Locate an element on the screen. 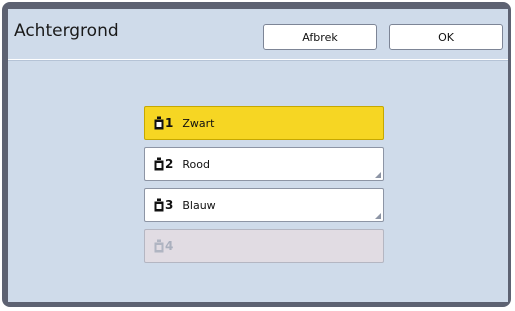 The height and width of the screenshot is (311, 515). drum-number: 1 is located at coordinates (169, 123).